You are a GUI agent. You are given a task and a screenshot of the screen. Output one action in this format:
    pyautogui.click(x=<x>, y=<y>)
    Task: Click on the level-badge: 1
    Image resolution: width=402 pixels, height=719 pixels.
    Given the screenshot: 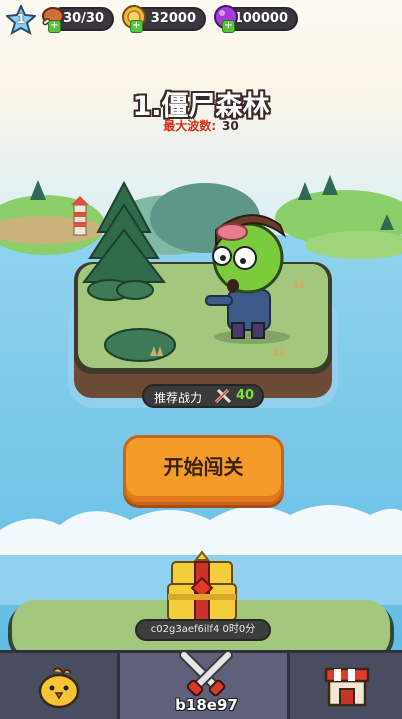 What is the action you would take?
    pyautogui.click(x=21, y=19)
    